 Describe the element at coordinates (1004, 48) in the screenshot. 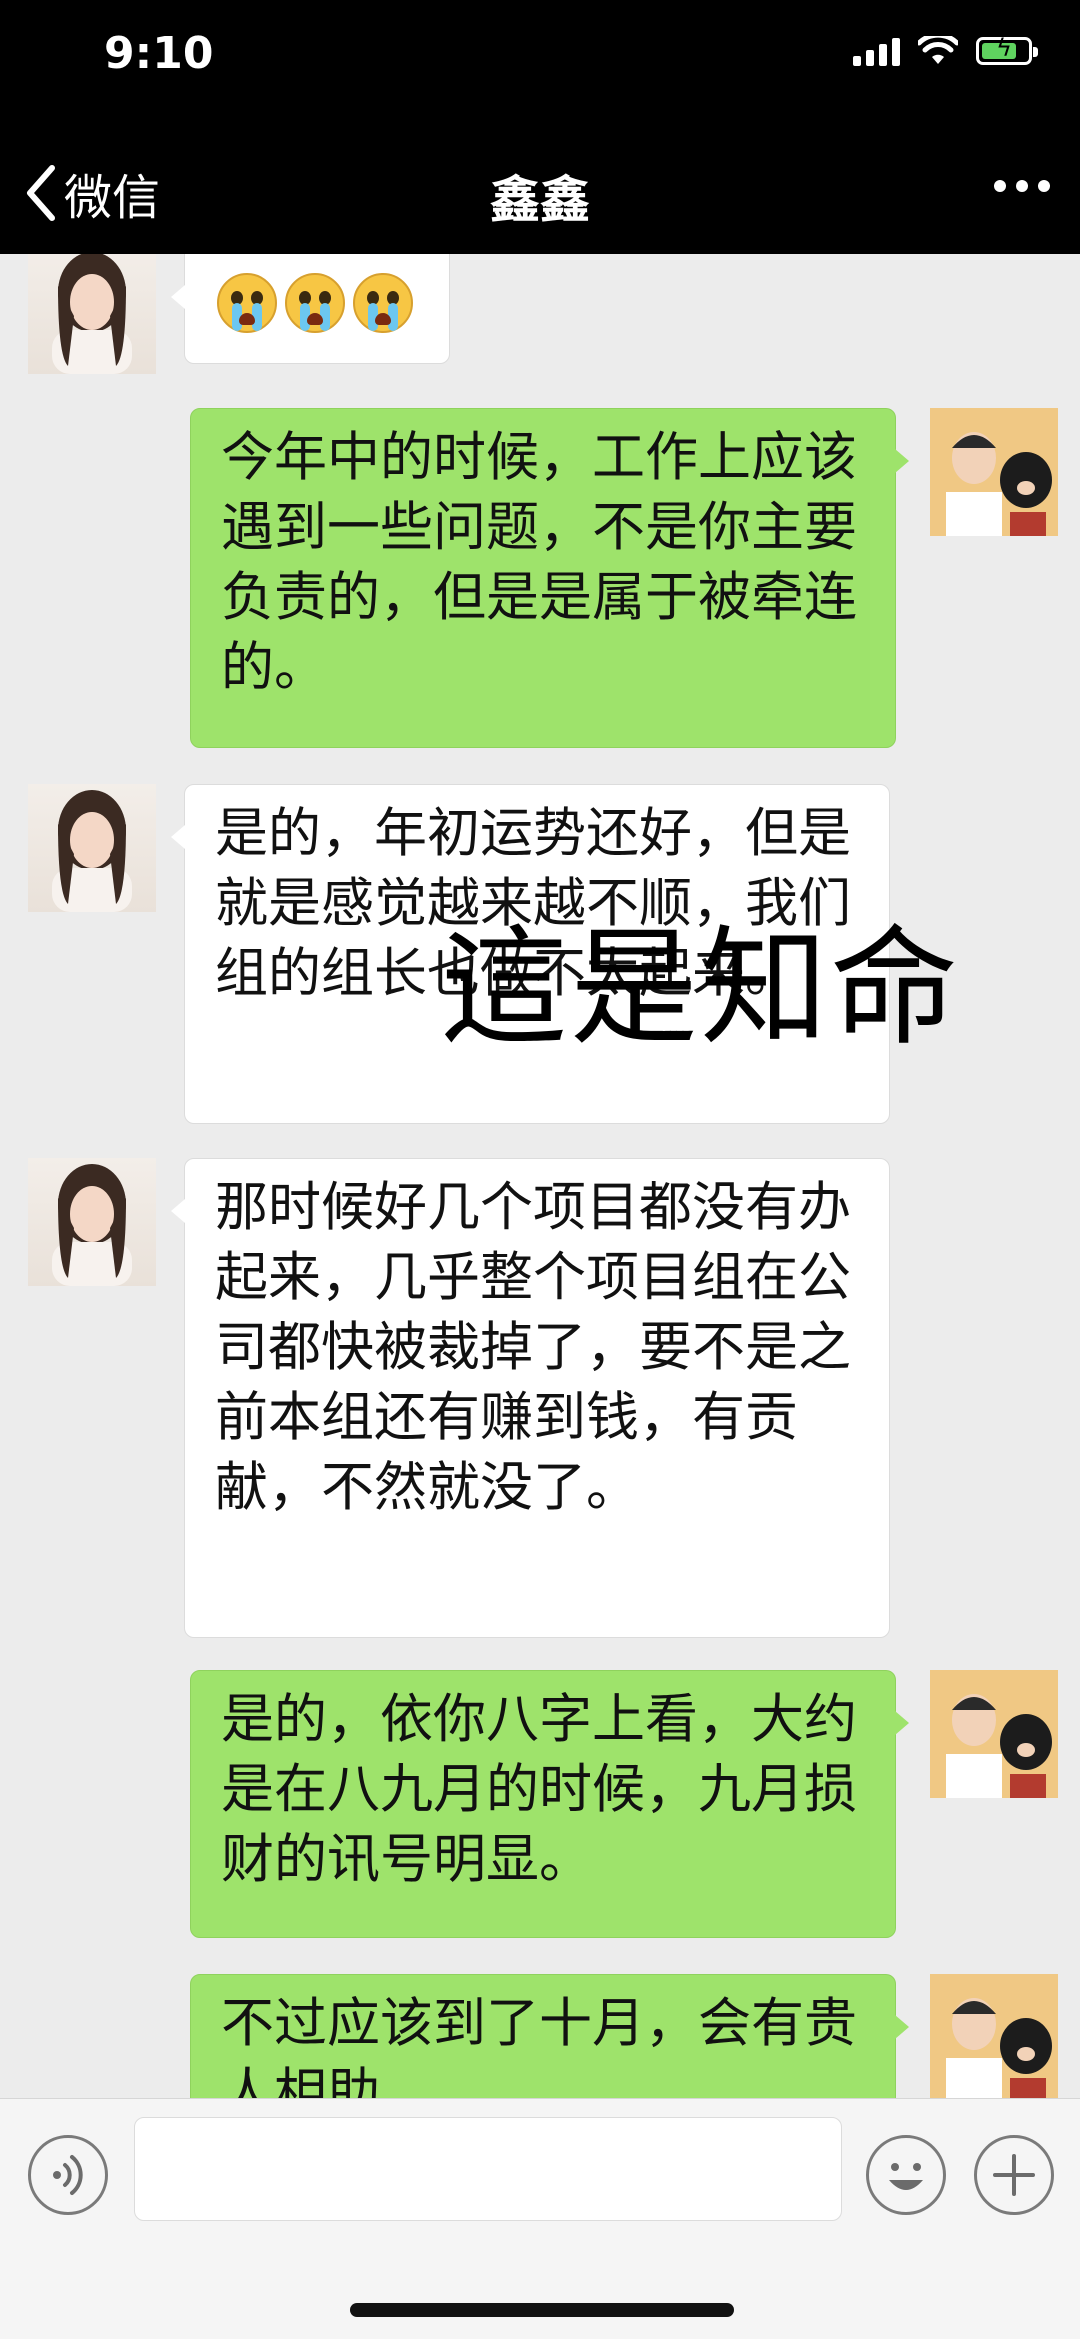

I see `charging-bolt-icon: ϟ` at that location.